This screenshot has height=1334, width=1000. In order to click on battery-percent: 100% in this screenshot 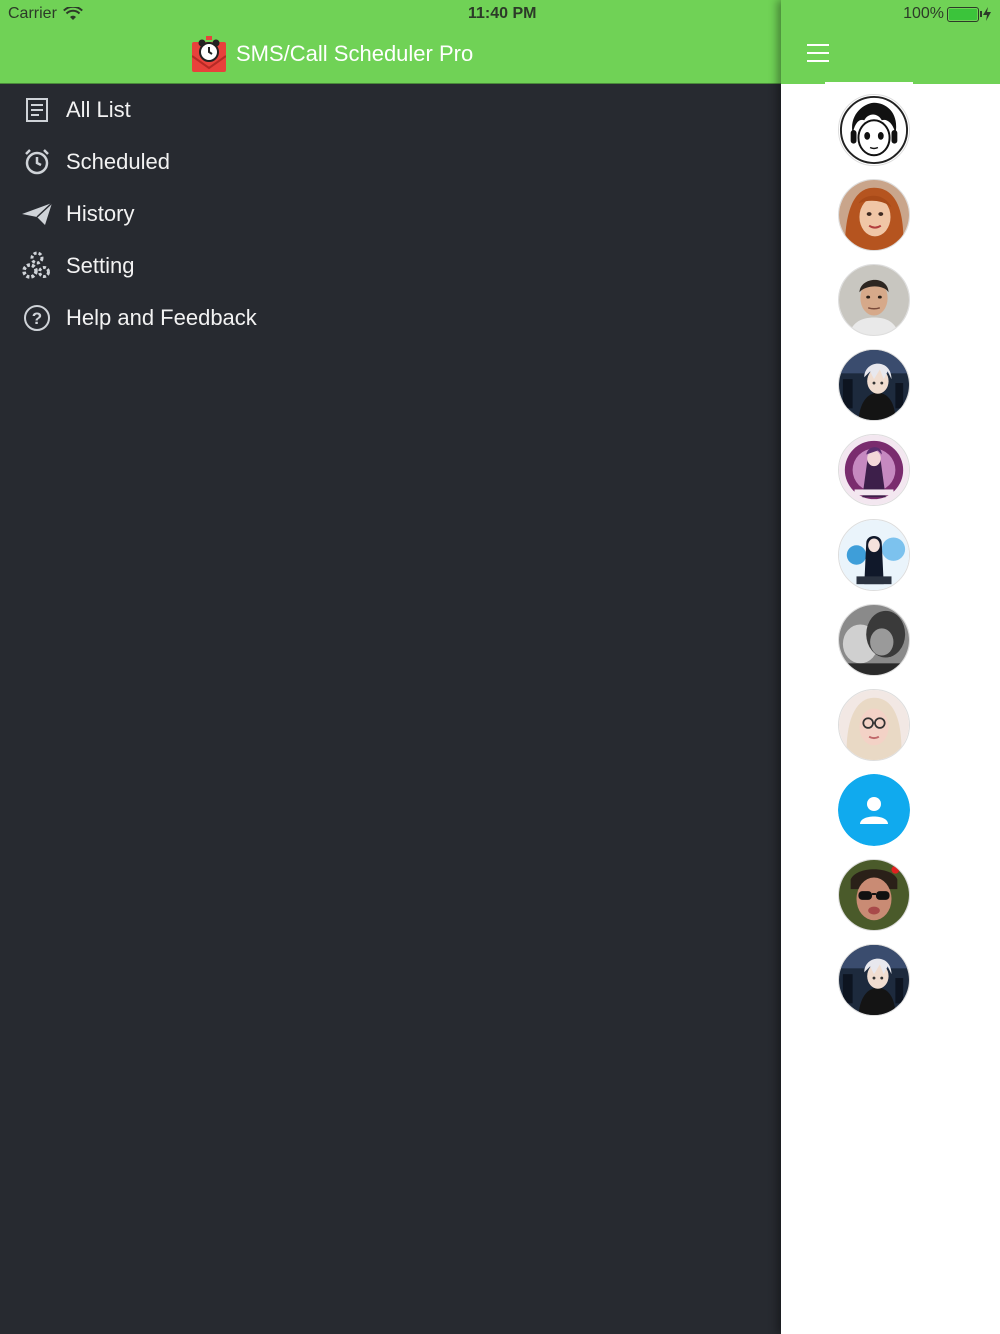, I will do `click(923, 13)`.